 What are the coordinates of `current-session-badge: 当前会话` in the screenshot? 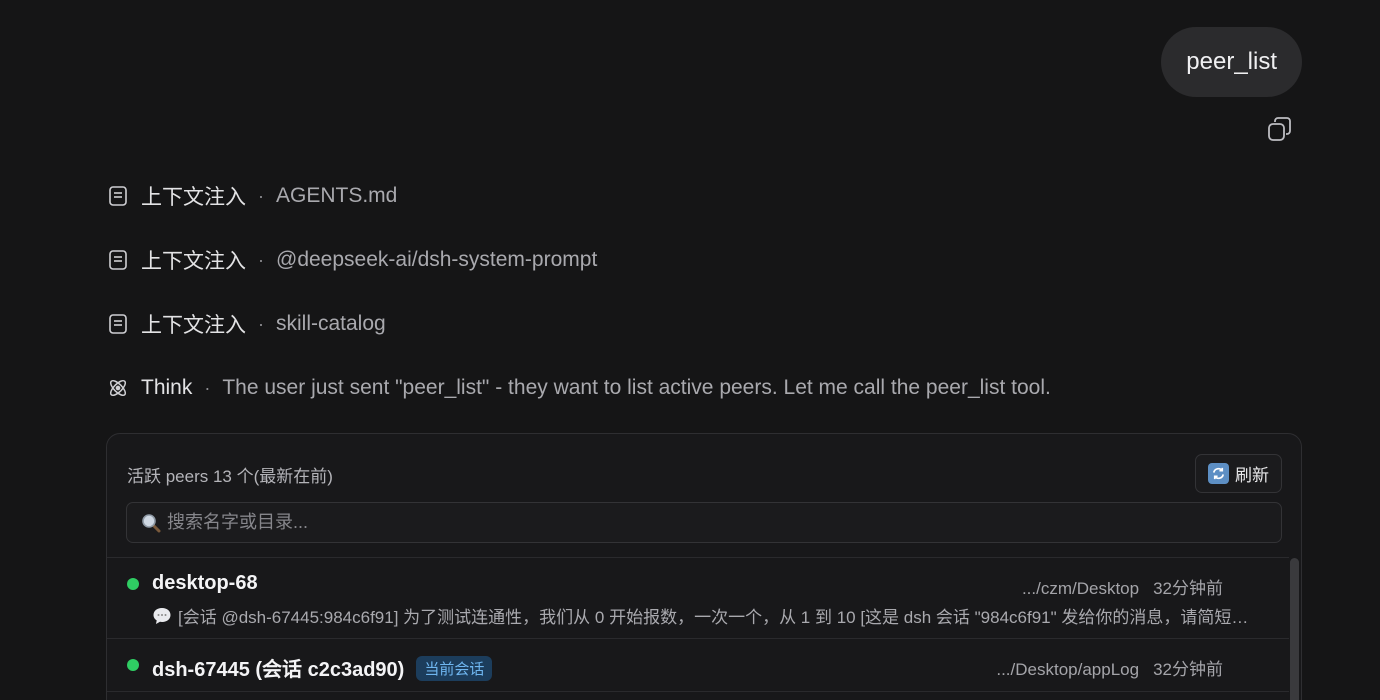 It's located at (454, 668).